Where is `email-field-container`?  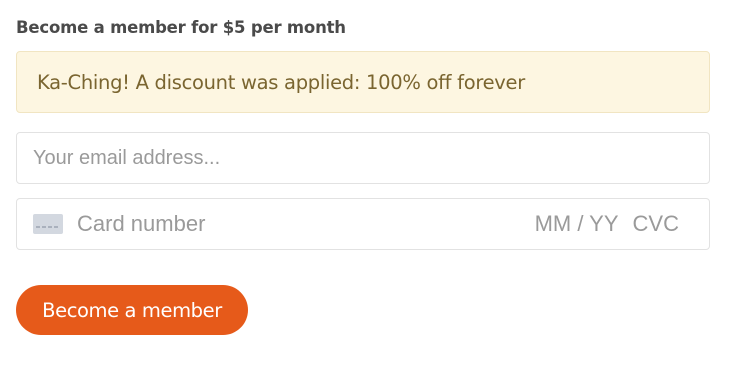
email-field-container is located at coordinates (363, 158).